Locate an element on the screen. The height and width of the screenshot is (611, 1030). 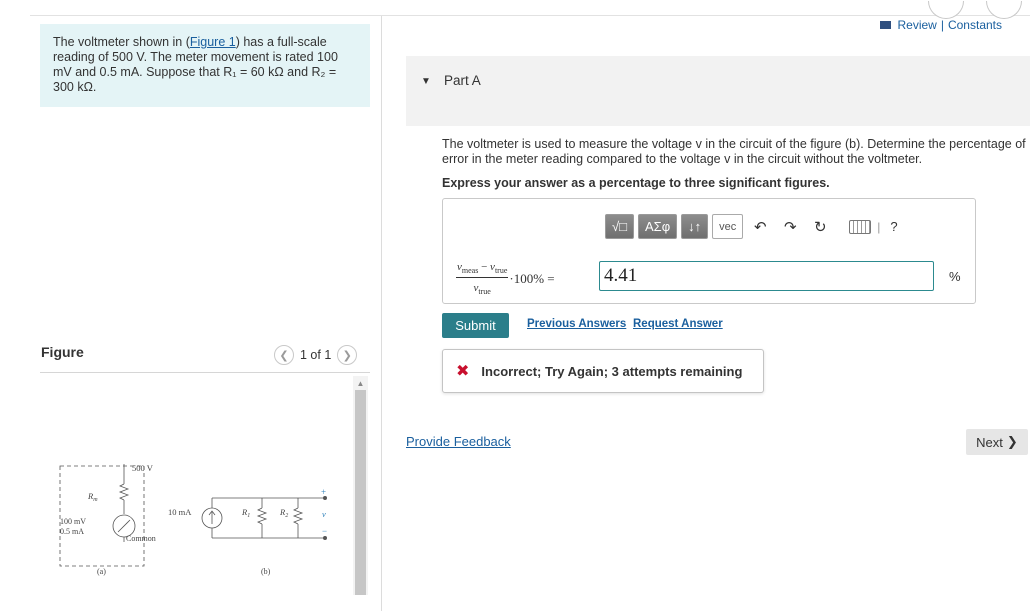
movement-voltage-label: 100 mV is located at coordinates (73, 521).